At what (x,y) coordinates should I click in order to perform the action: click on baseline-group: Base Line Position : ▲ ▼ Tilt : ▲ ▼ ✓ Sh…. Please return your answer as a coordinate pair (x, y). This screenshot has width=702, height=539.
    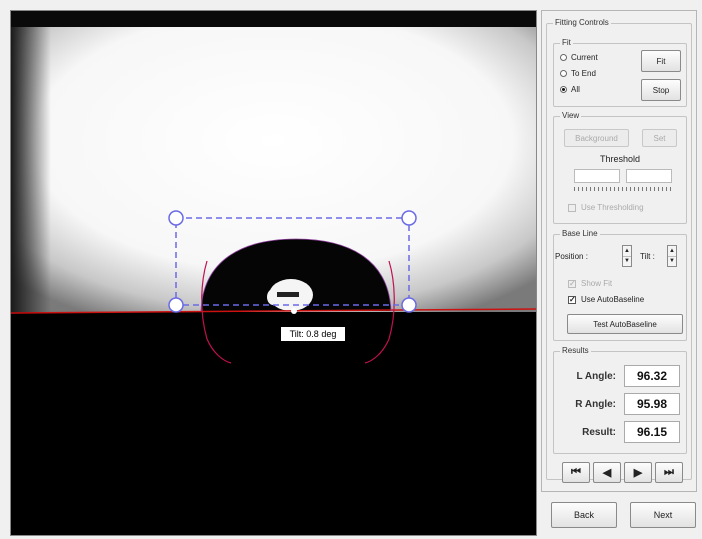
    Looking at the image, I should click on (620, 285).